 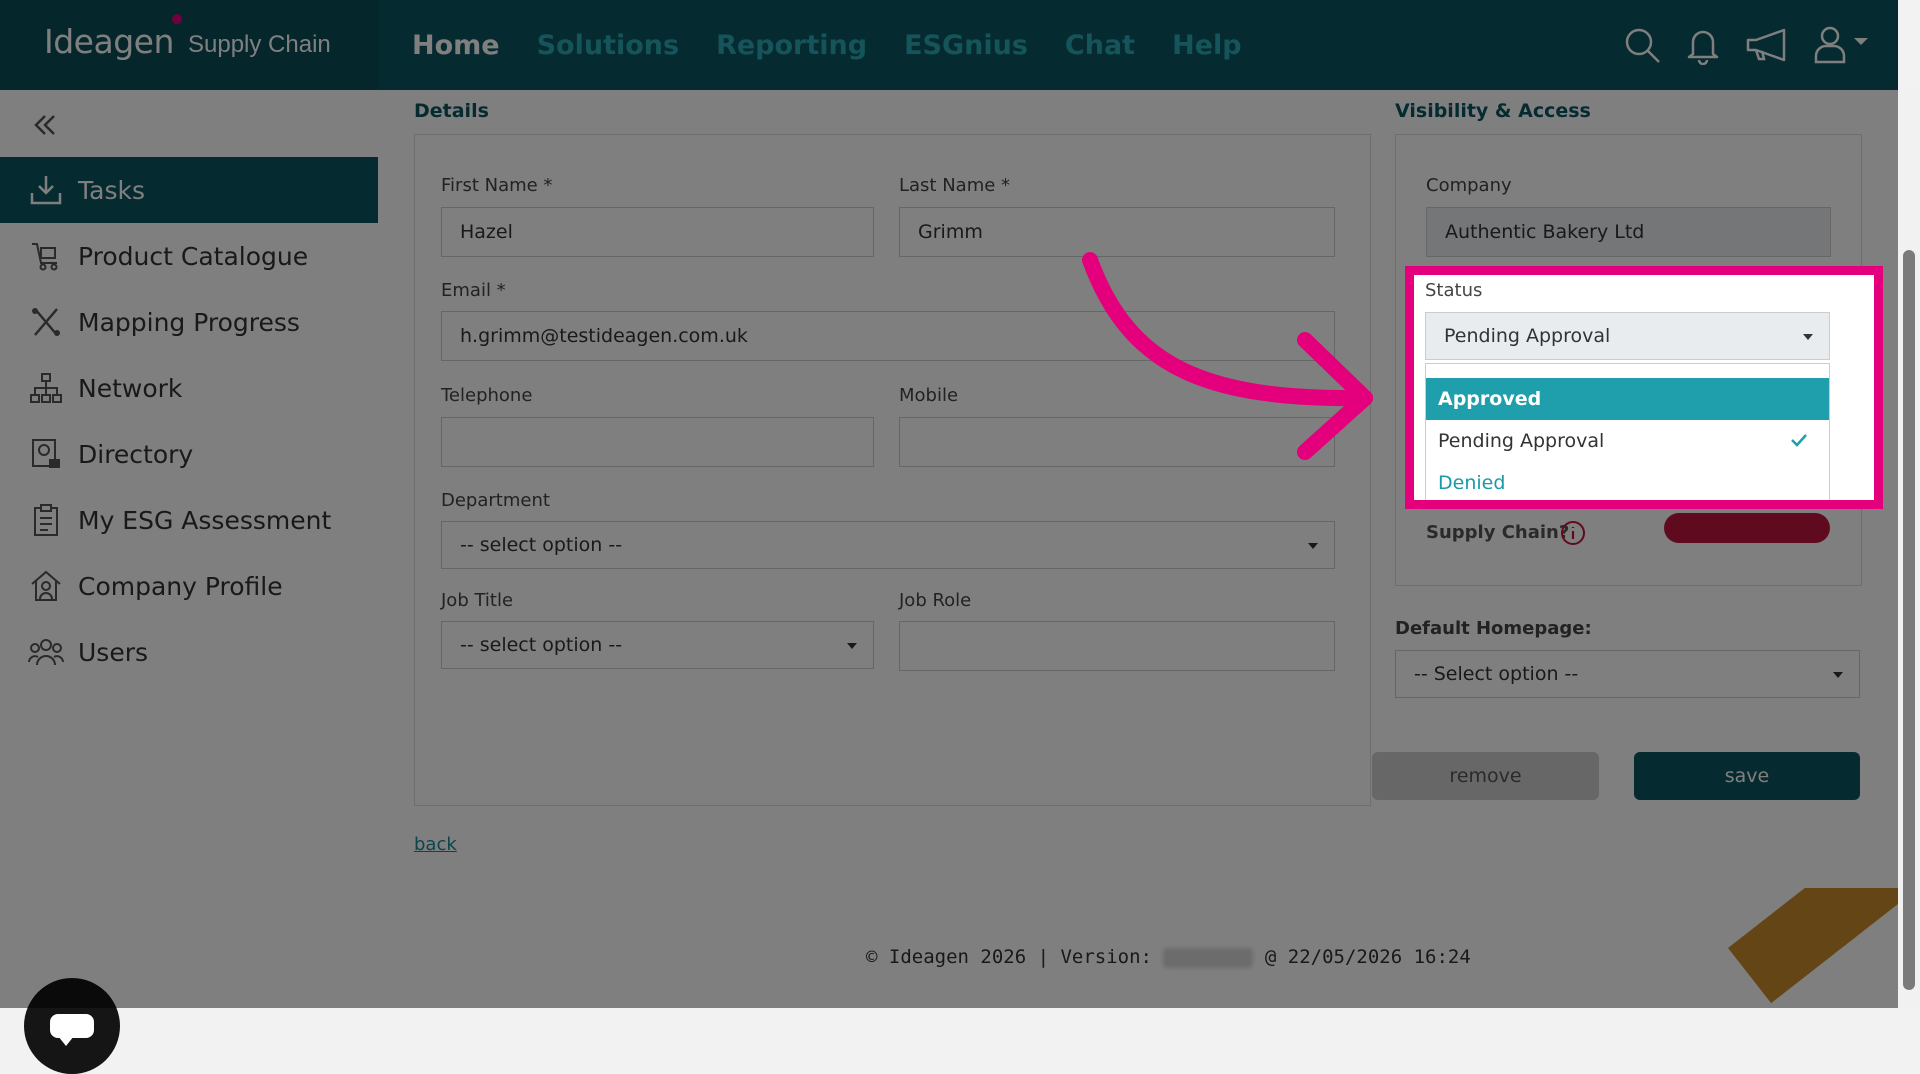 I want to click on sidebar-item-my-esg-assessment: My ESG Assessment, so click(x=189, y=520).